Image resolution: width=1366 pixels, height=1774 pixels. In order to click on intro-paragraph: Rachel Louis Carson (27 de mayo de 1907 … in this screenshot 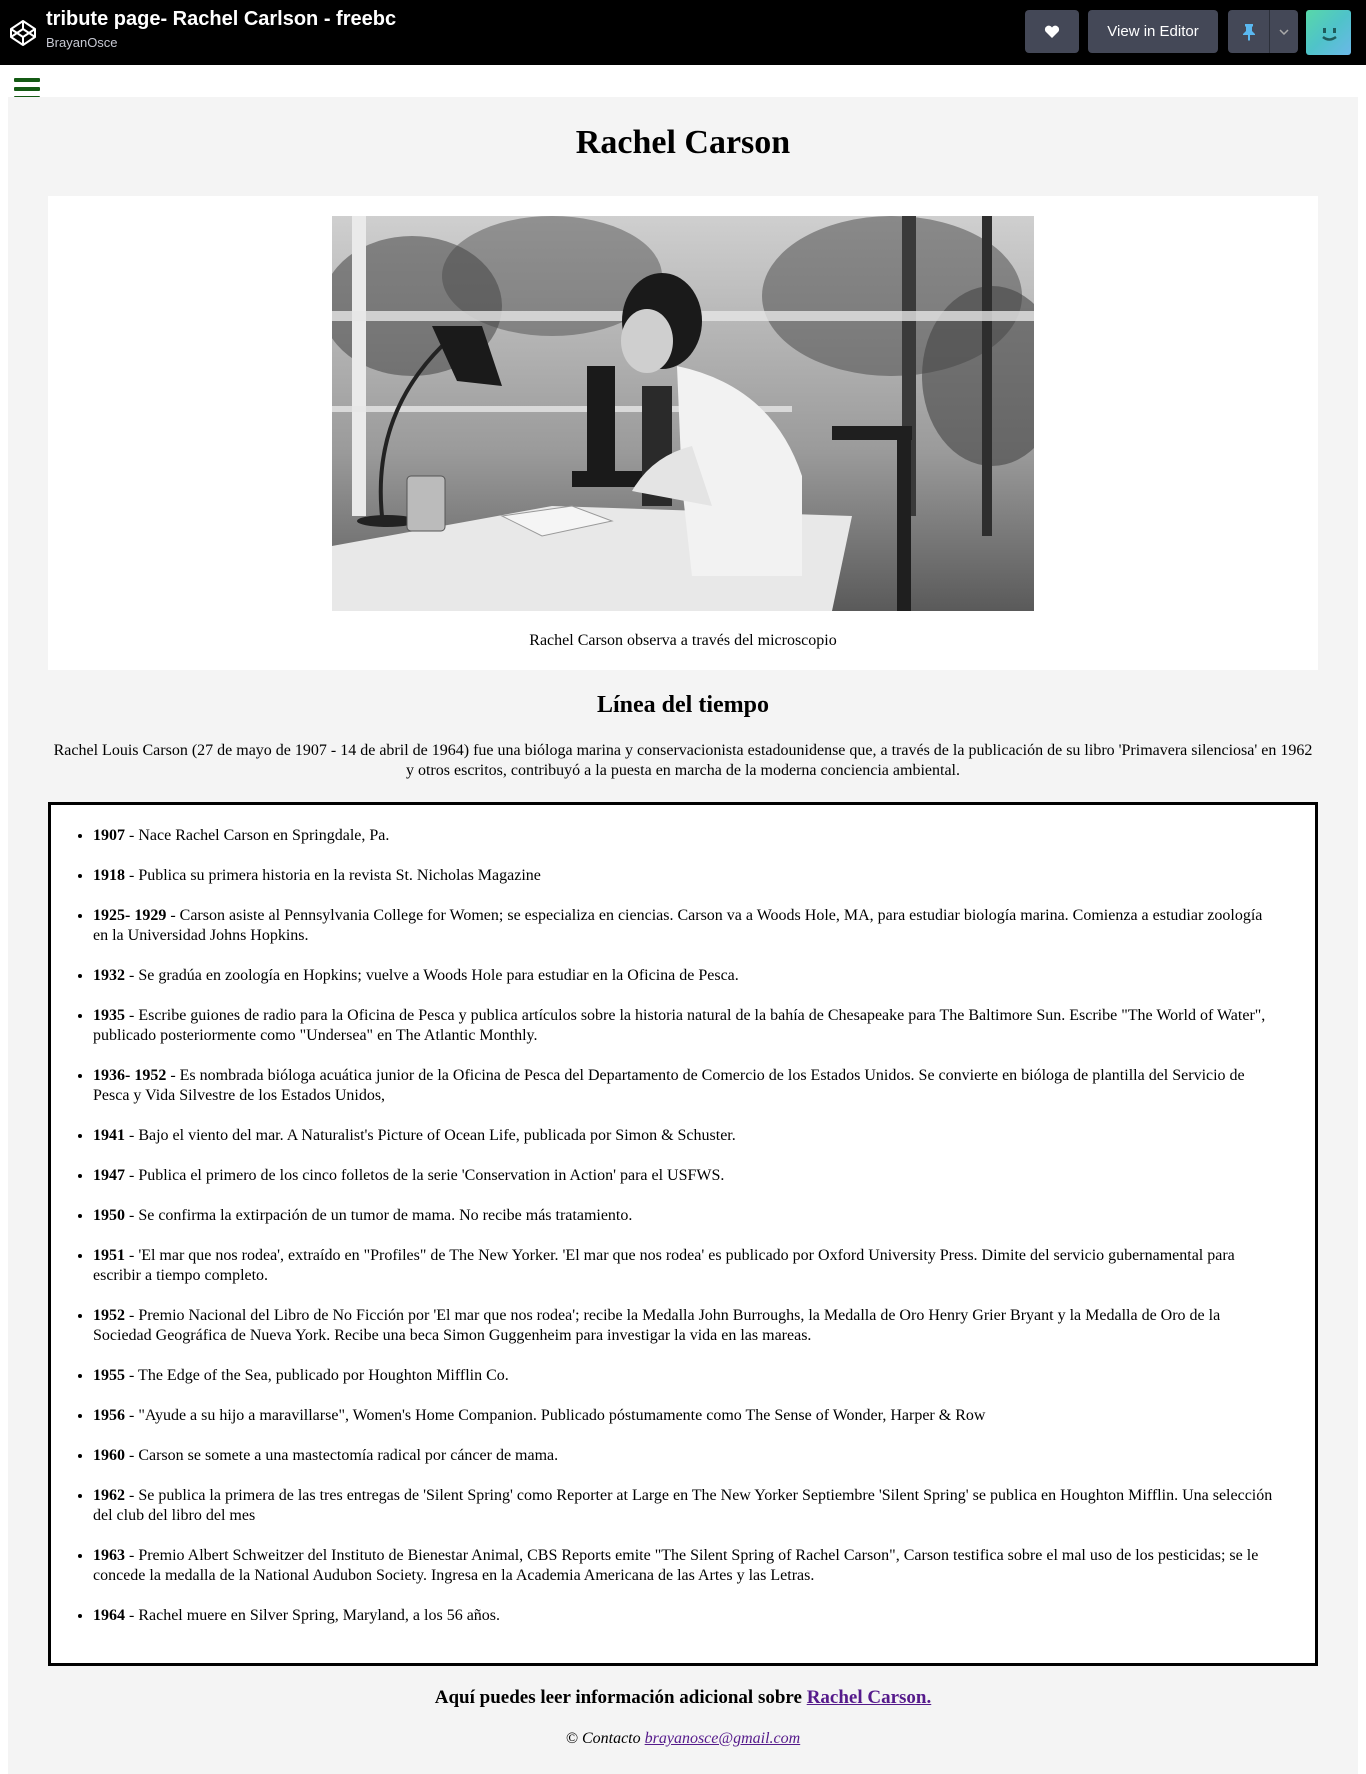, I will do `click(683, 760)`.